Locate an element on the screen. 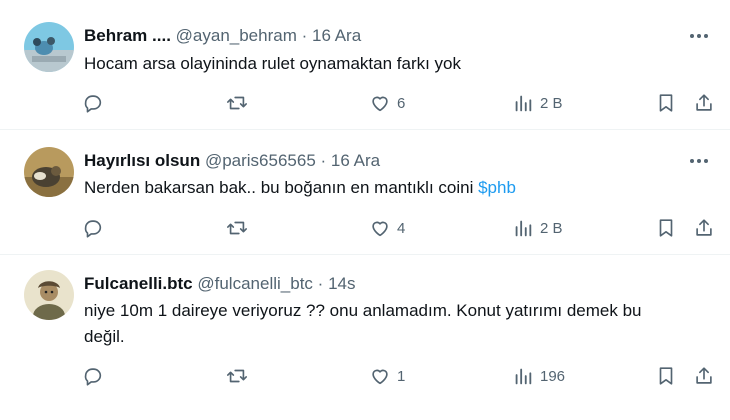 This screenshot has height=420, width=730. tweet-header: Fulcanelli.btc @fulcanelli_btc · 14s is located at coordinates (219, 284).